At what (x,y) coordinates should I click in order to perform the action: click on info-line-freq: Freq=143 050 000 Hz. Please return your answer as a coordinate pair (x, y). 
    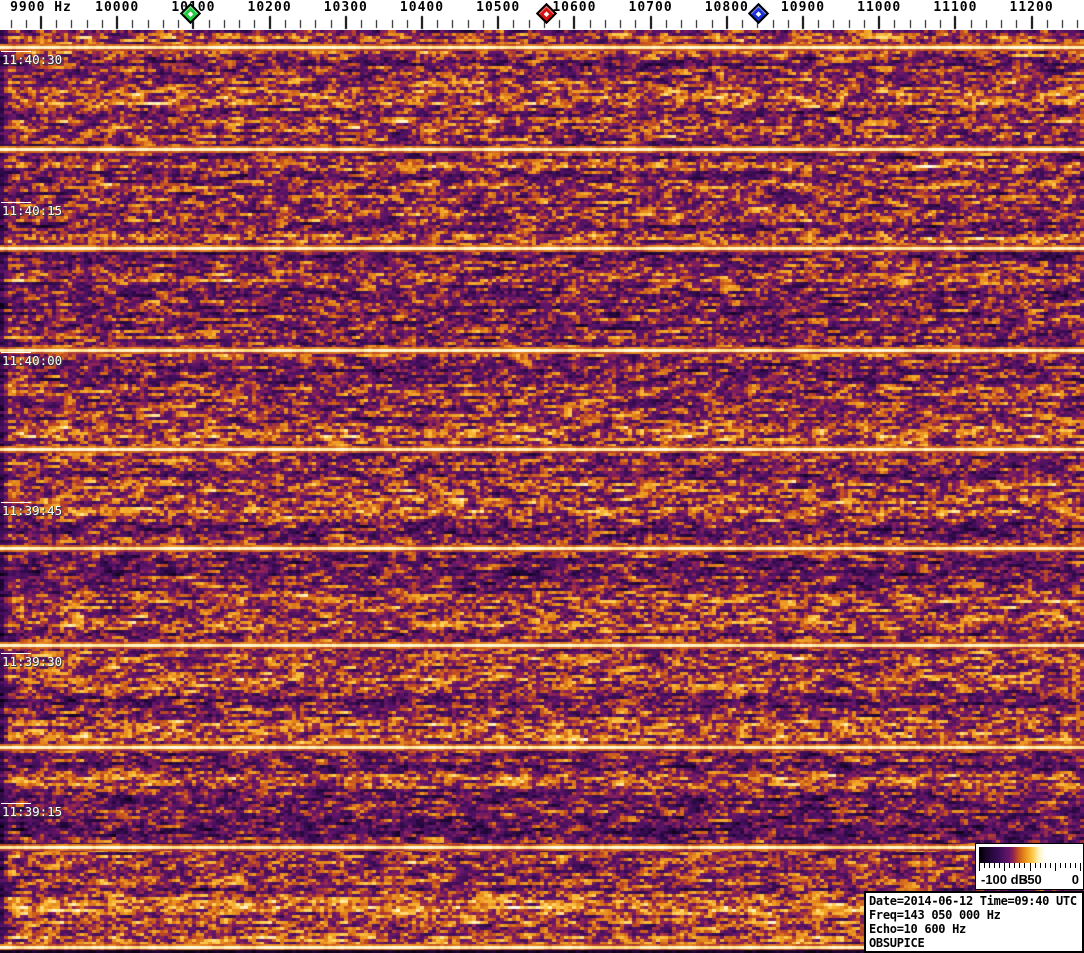
    Looking at the image, I should click on (935, 915).